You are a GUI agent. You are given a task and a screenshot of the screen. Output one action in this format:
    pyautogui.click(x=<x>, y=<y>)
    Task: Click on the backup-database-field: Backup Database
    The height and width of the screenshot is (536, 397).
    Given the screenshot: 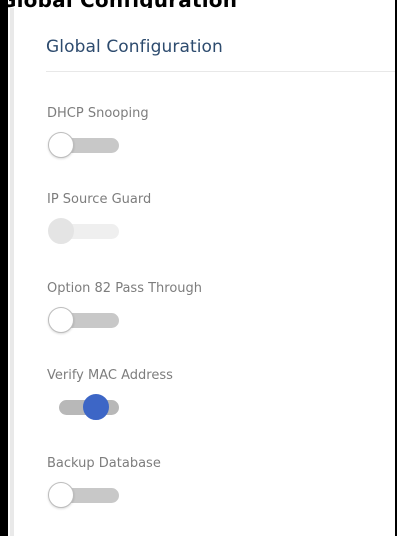 What is the action you would take?
    pyautogui.click(x=104, y=482)
    